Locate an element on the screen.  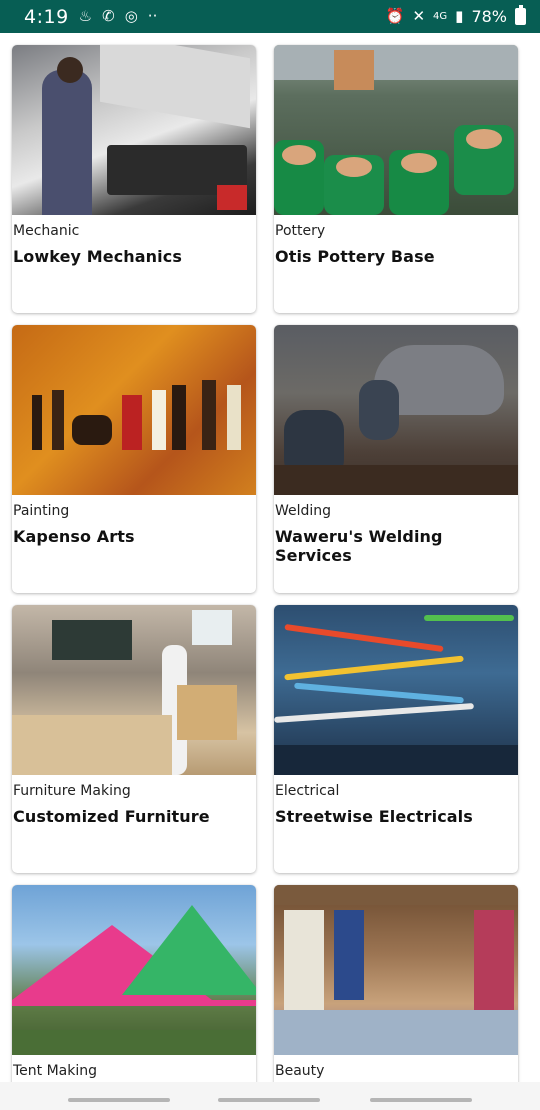
business-card: Pottery Otis Pottery Base is located at coordinates (396, 179).